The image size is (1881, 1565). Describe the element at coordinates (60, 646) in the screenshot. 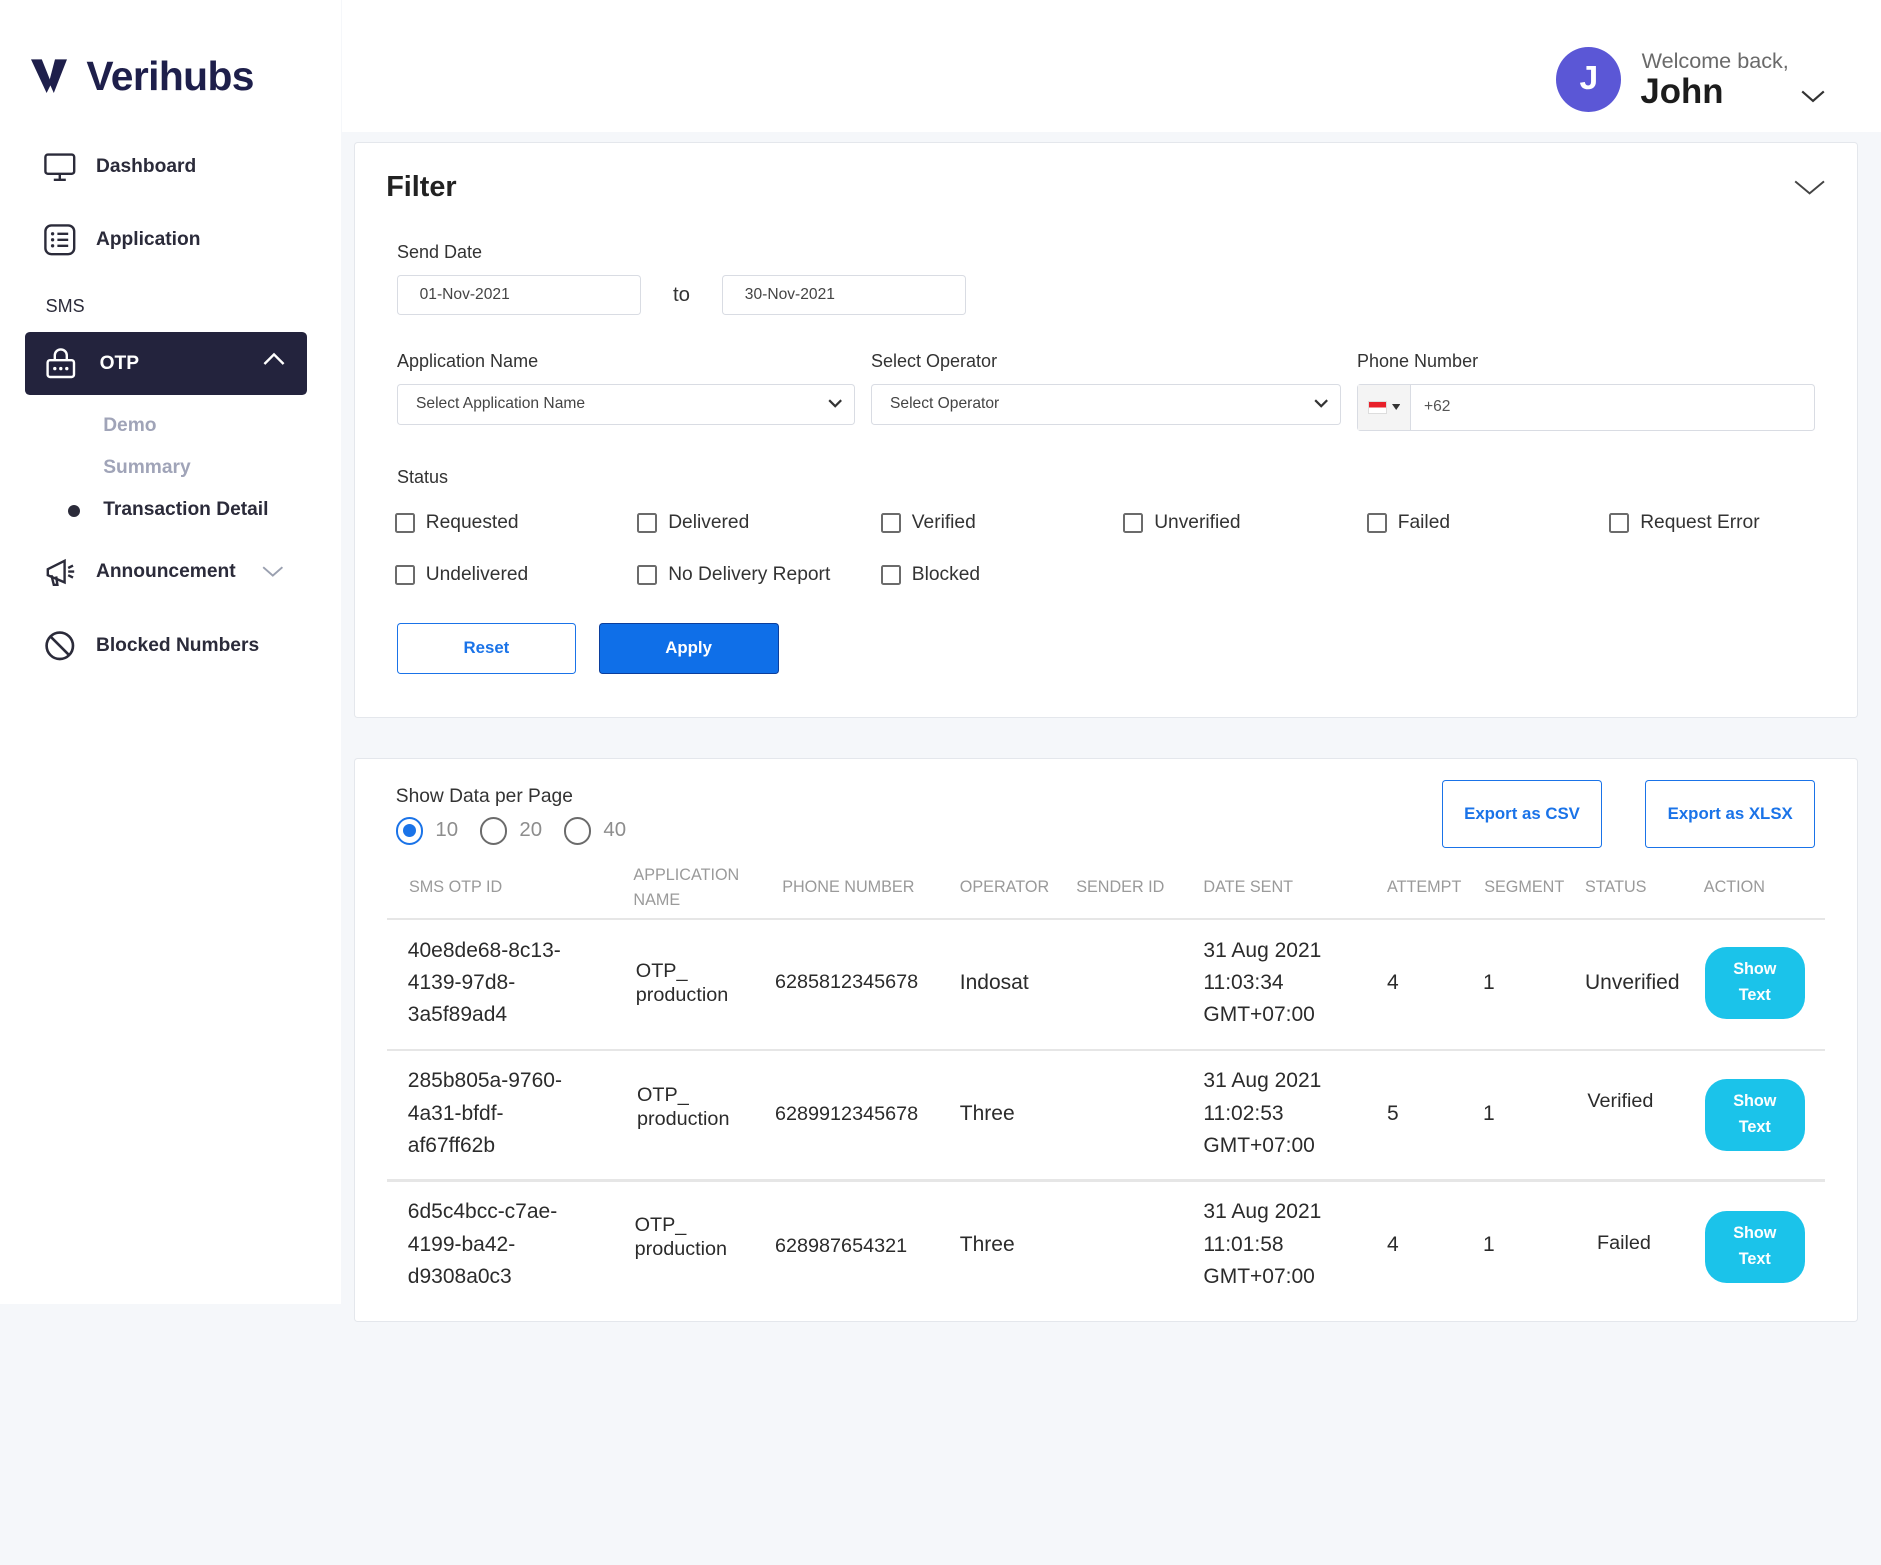

I see `blocked-icon` at that location.